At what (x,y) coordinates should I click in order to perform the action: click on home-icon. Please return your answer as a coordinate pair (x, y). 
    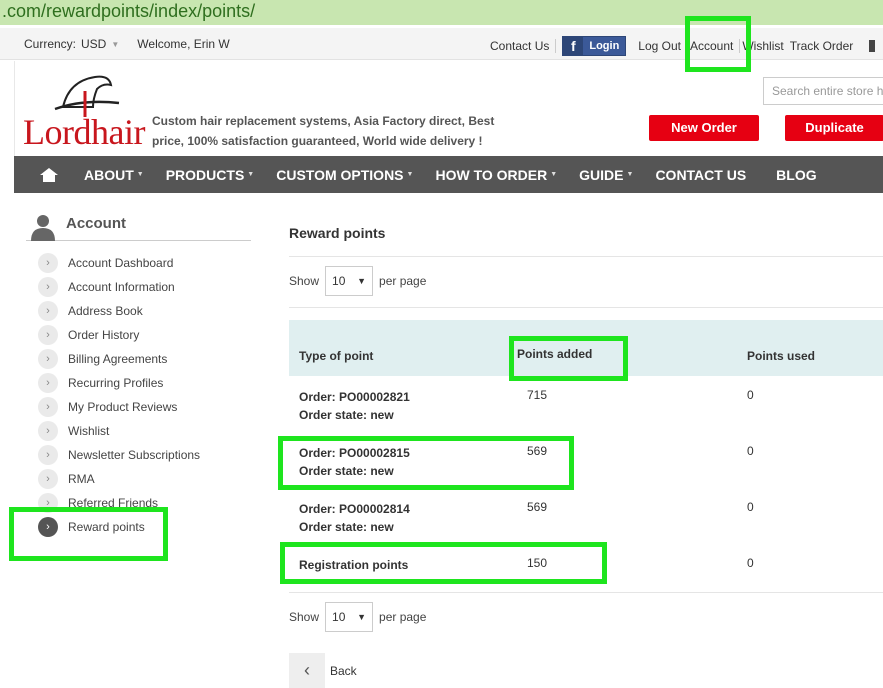
    Looking at the image, I should click on (49, 175).